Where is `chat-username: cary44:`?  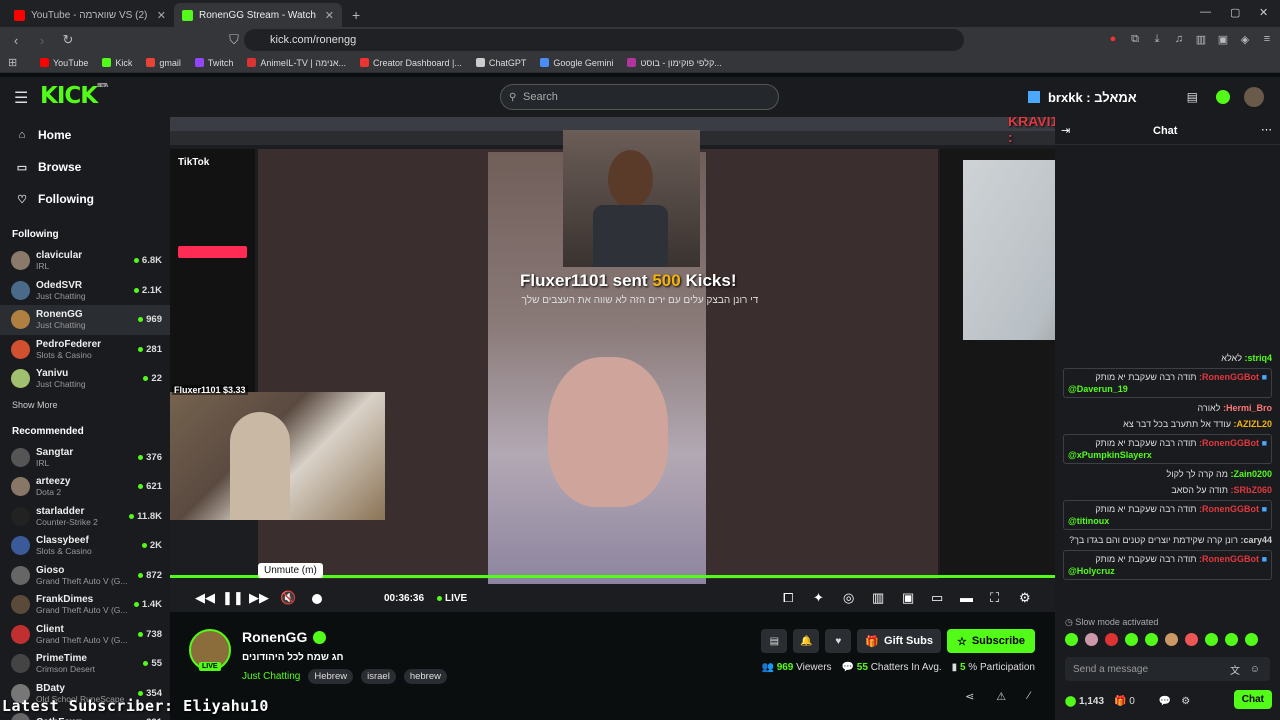 chat-username: cary44: is located at coordinates (1256, 540).